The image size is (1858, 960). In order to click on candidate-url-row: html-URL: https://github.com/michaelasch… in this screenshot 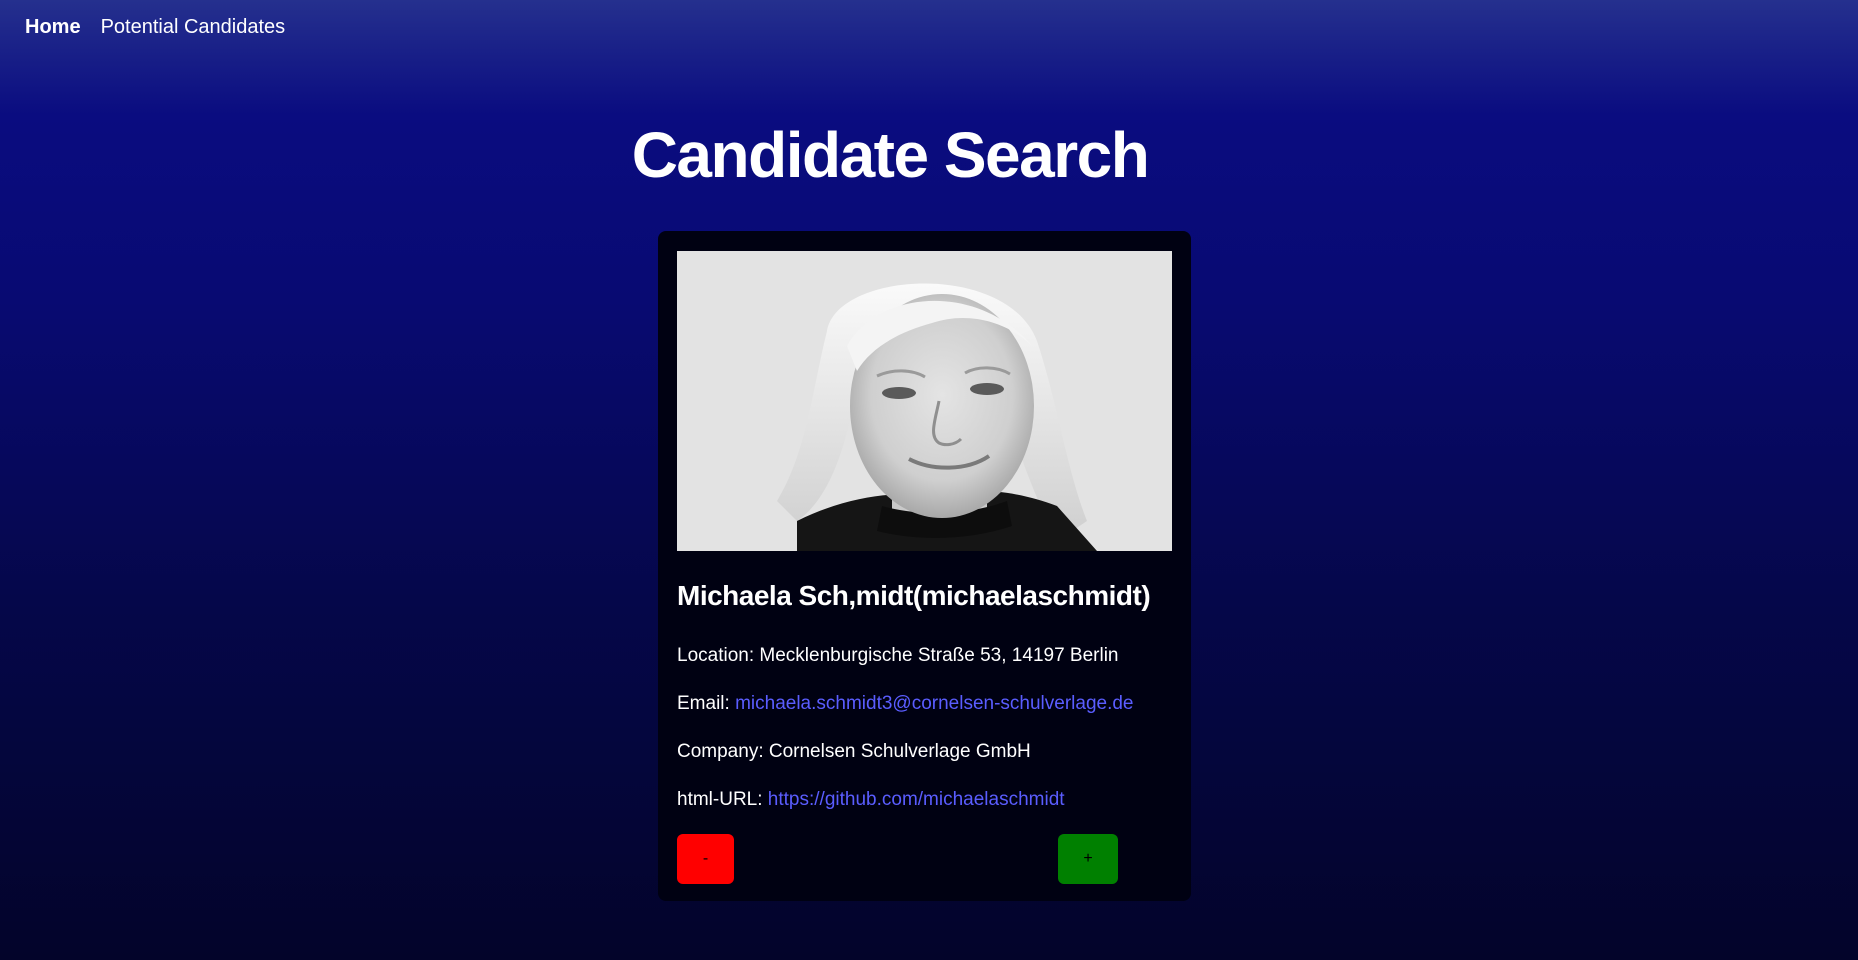, I will do `click(871, 800)`.